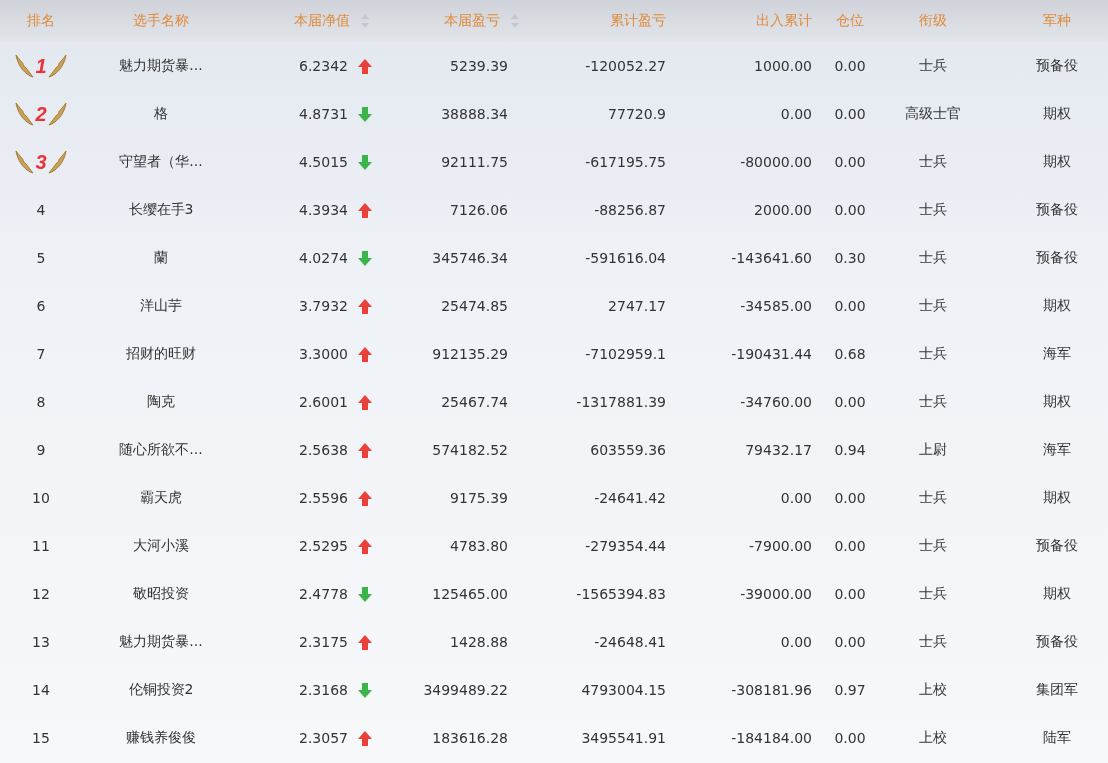 The image size is (1108, 763). I want to click on column-header: 本届盈亏, so click(472, 21).